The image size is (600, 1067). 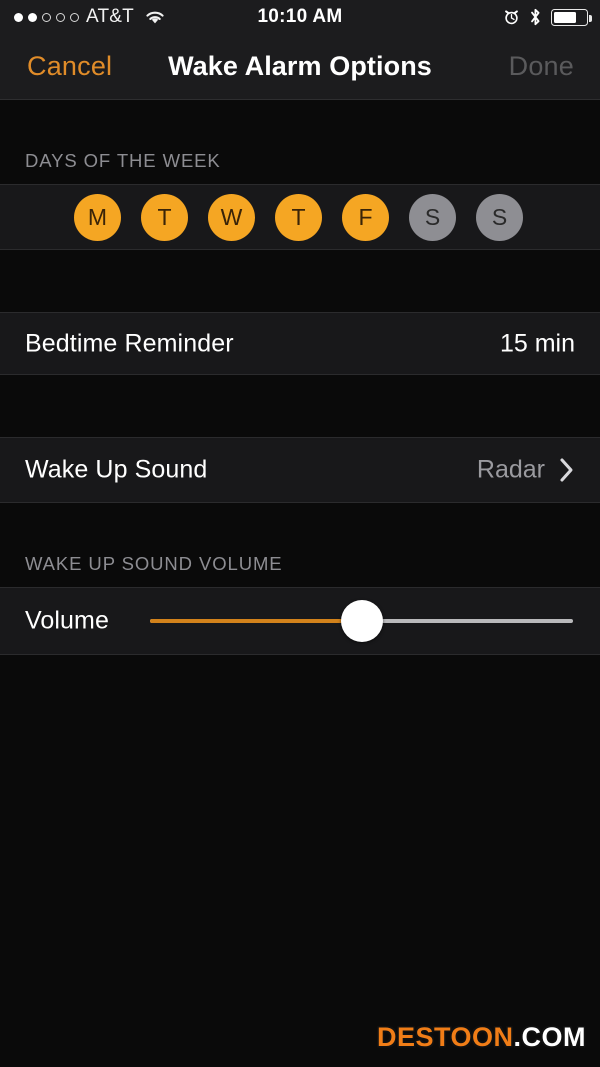 What do you see at coordinates (300, 470) in the screenshot?
I see `wake-up-sound-row: Wake Up Sound Radar` at bounding box center [300, 470].